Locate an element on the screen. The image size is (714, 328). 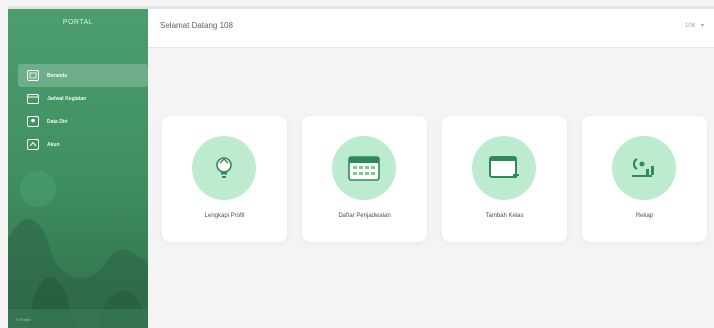
chevron-down-icon: ▾ is located at coordinates (702, 25).